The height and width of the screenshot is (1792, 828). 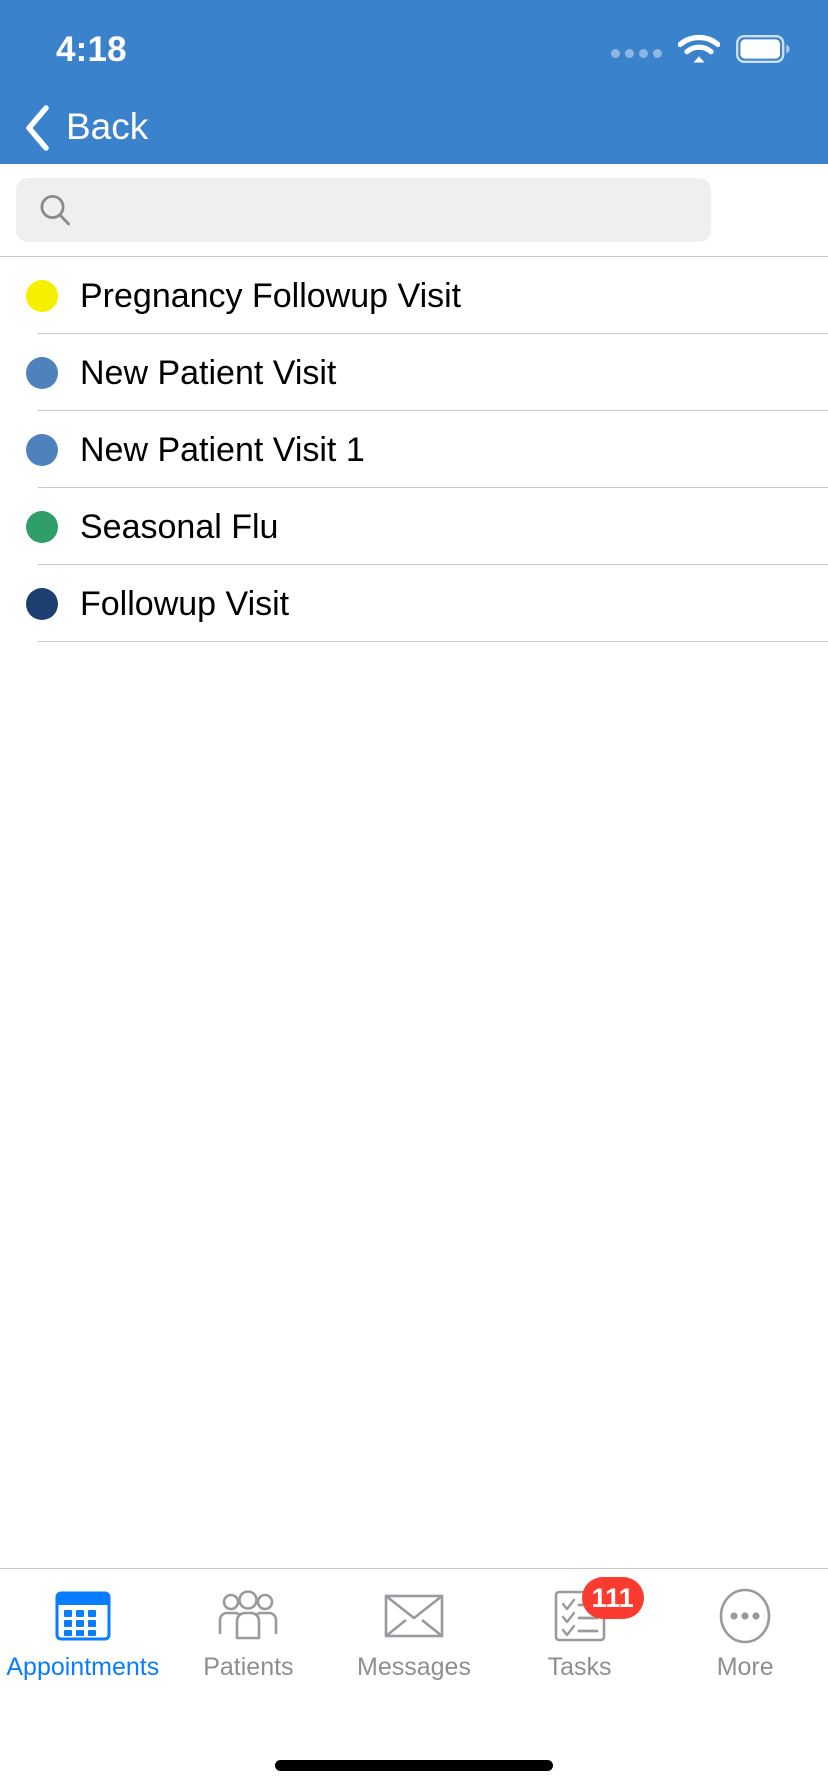 I want to click on tab-label: More, so click(x=745, y=1667).